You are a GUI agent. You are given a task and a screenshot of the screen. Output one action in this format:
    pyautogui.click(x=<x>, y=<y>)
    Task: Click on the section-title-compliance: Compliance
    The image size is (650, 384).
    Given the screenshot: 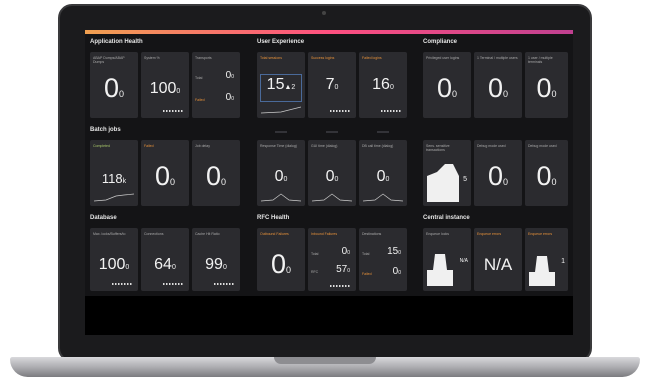 What is the action you would take?
    pyautogui.click(x=440, y=42)
    